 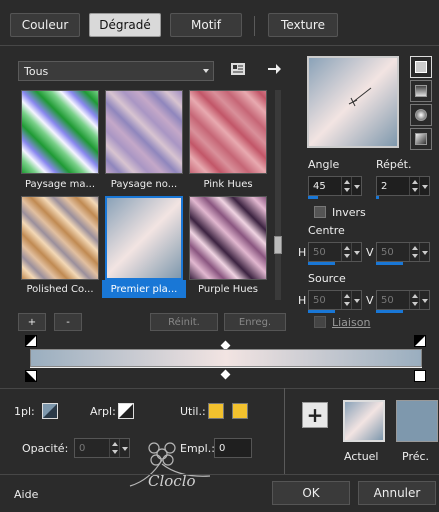 What do you see at coordinates (50, 411) in the screenshot?
I see `stop-style-swatch` at bounding box center [50, 411].